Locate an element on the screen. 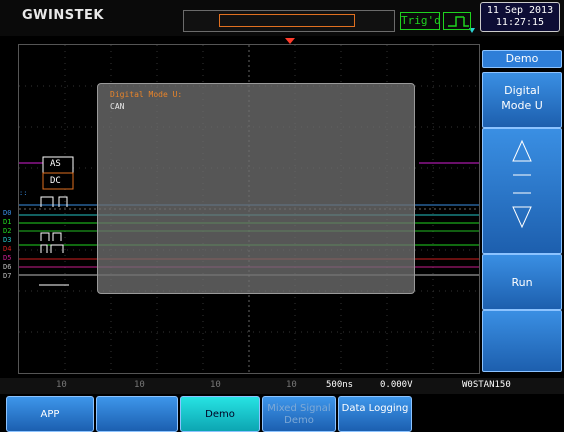 The width and height of the screenshot is (564, 432). timebase-overview is located at coordinates (329, 21).